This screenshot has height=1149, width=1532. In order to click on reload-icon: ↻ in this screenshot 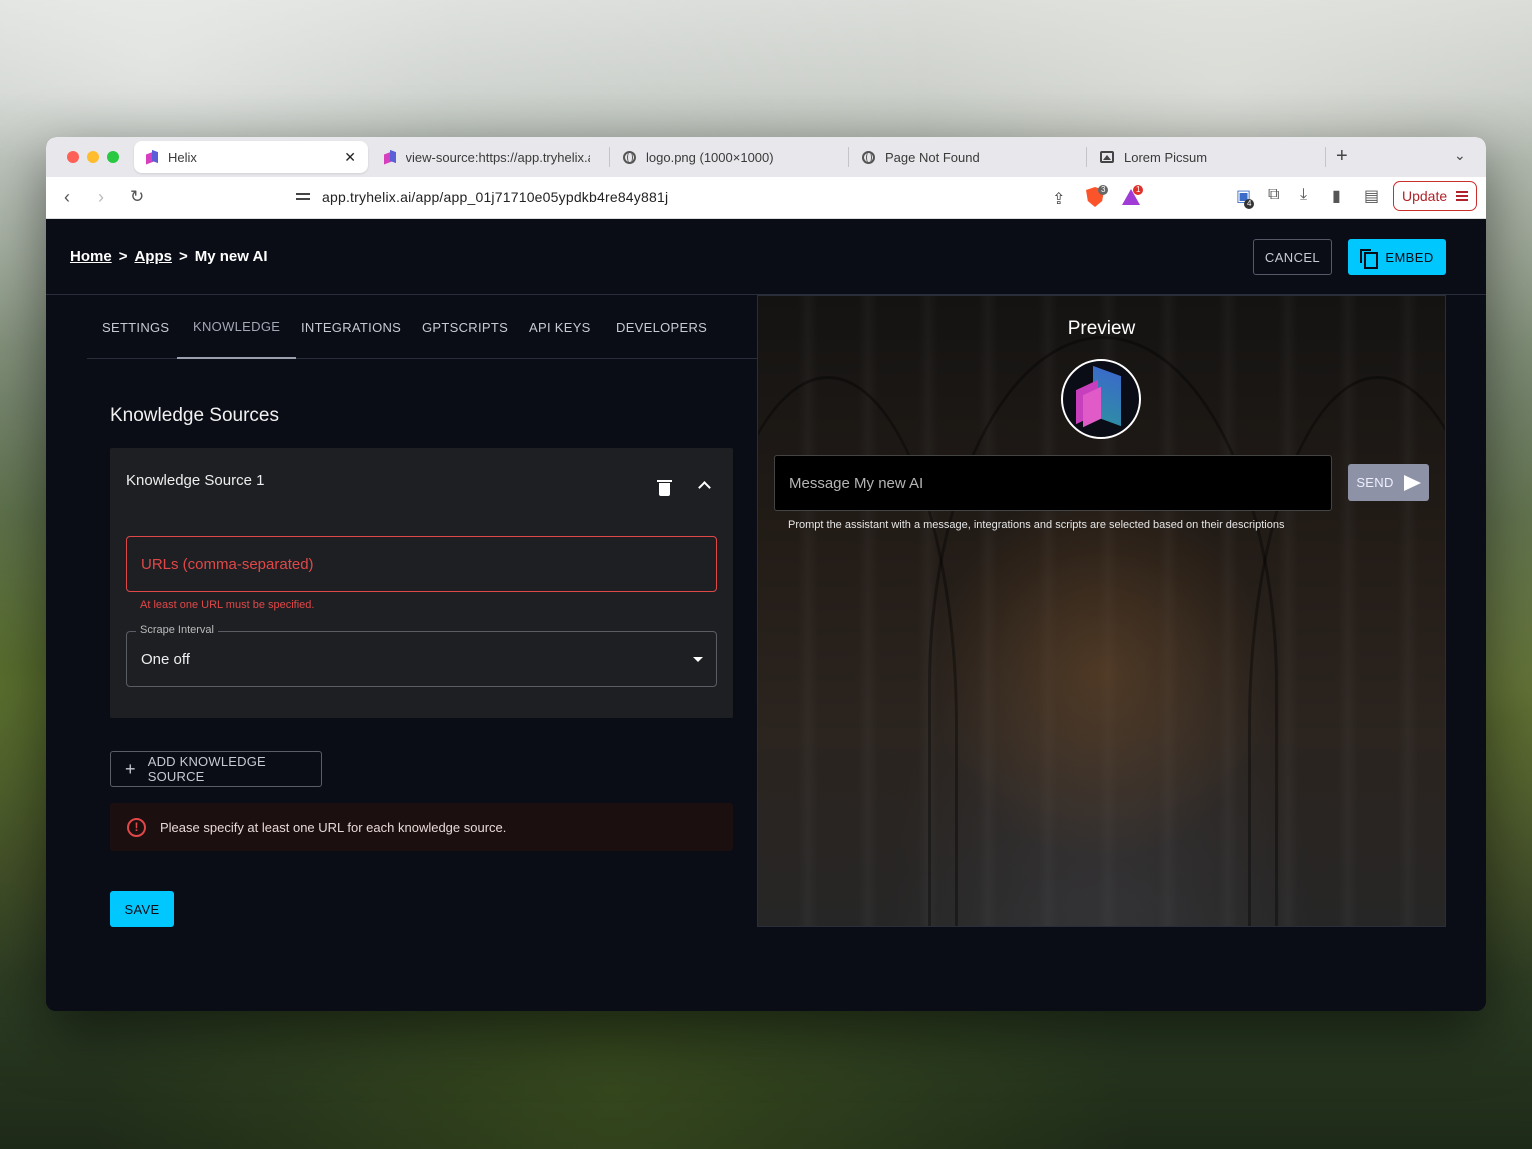, I will do `click(137, 197)`.